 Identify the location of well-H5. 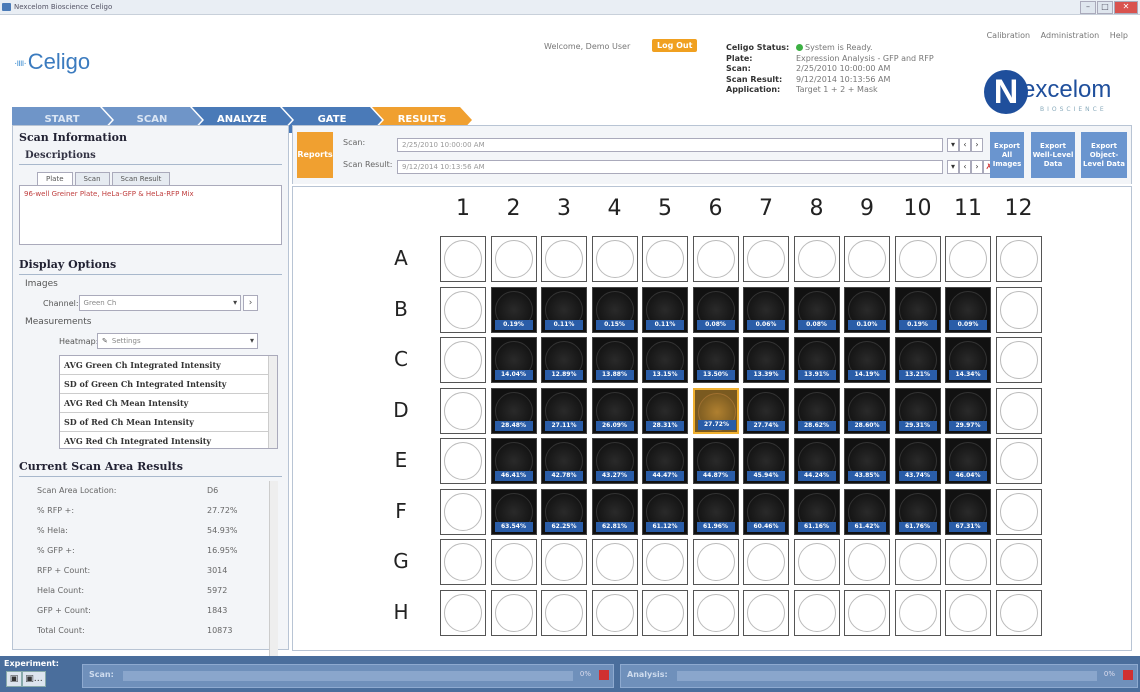
(665, 612).